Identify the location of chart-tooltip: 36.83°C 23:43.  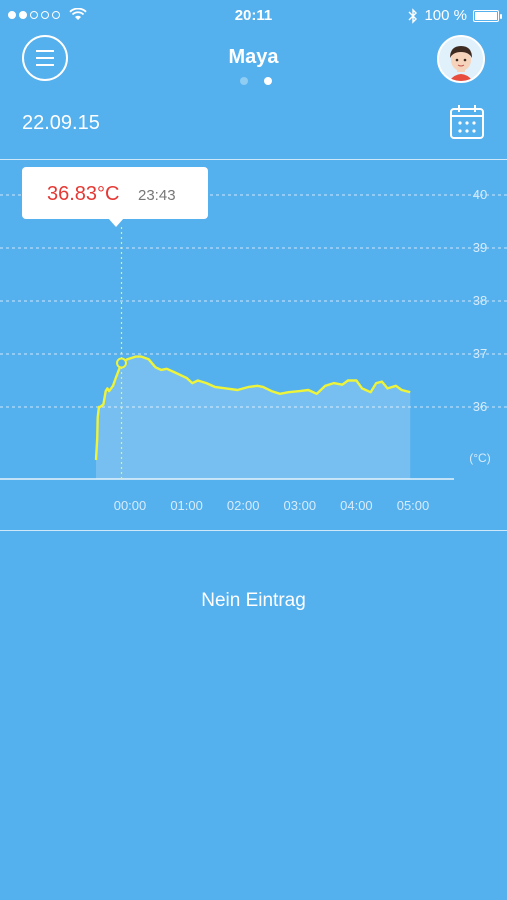
(115, 197).